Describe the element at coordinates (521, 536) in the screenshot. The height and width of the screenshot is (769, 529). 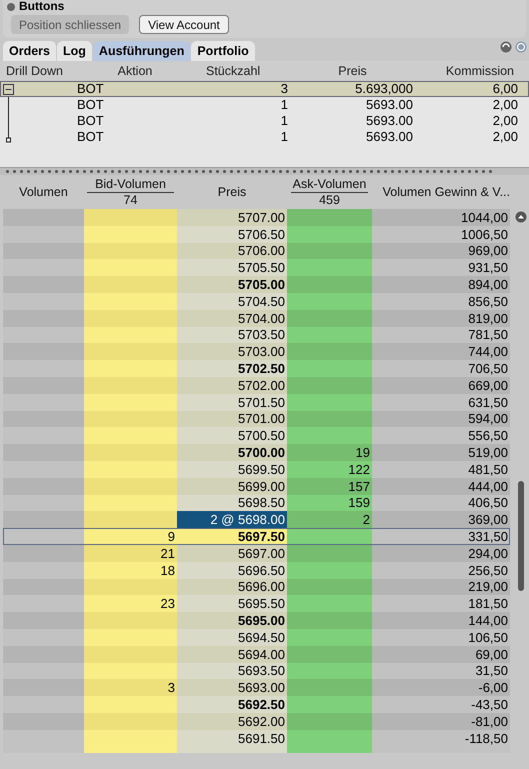
I see `scroll-thumb` at that location.